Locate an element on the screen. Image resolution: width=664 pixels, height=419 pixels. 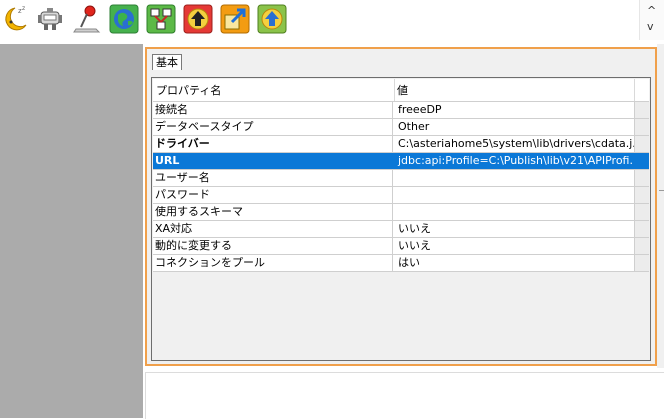
row-value: Other is located at coordinates (515, 127).